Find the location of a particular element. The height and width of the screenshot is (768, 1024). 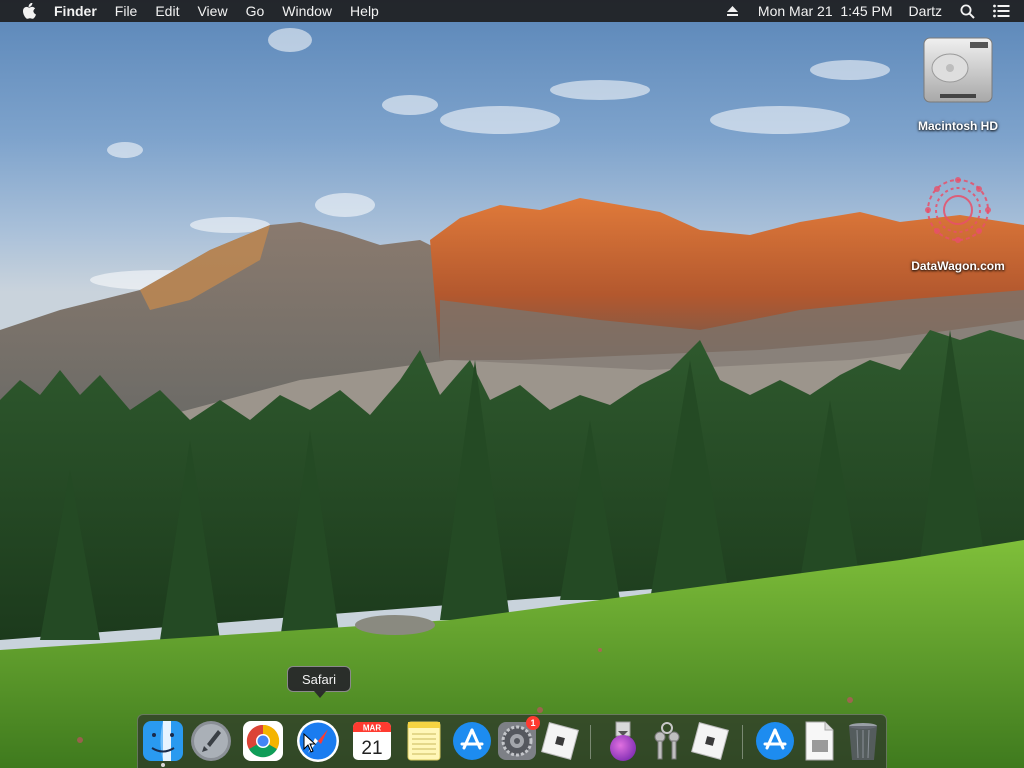

eject-icon is located at coordinates (733, 11).